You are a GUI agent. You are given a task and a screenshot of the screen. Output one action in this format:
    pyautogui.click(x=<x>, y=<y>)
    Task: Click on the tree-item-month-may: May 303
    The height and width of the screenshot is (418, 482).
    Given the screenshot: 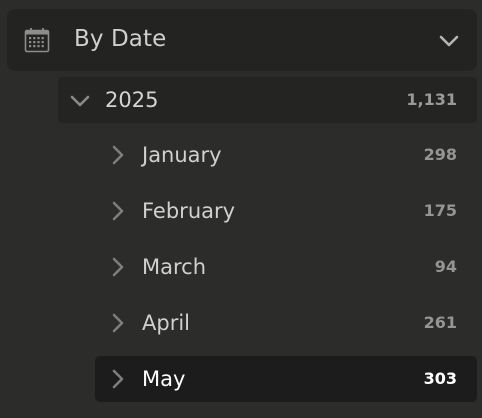 What is the action you would take?
    pyautogui.click(x=286, y=379)
    